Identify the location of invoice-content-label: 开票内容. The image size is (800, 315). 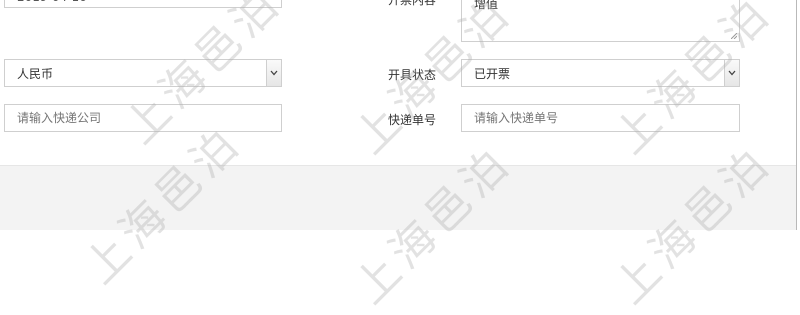
(412, 3).